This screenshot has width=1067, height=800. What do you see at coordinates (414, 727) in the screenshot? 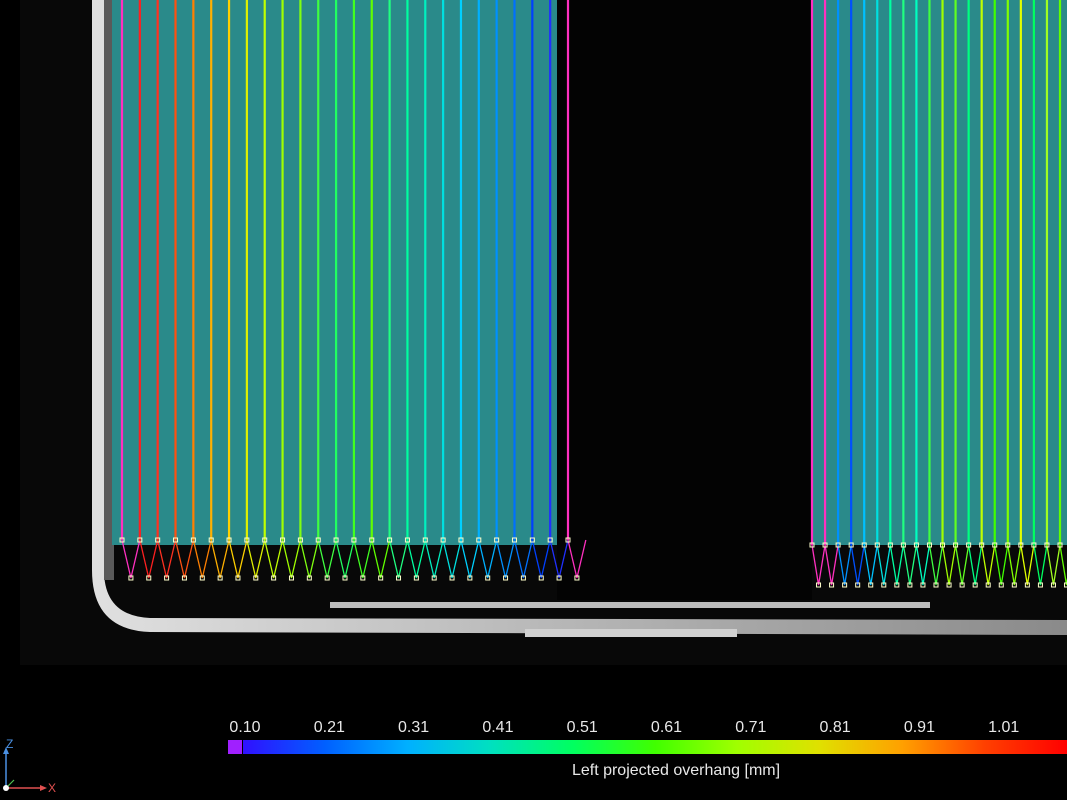
I see `scale-tick-label: 0.31` at bounding box center [414, 727].